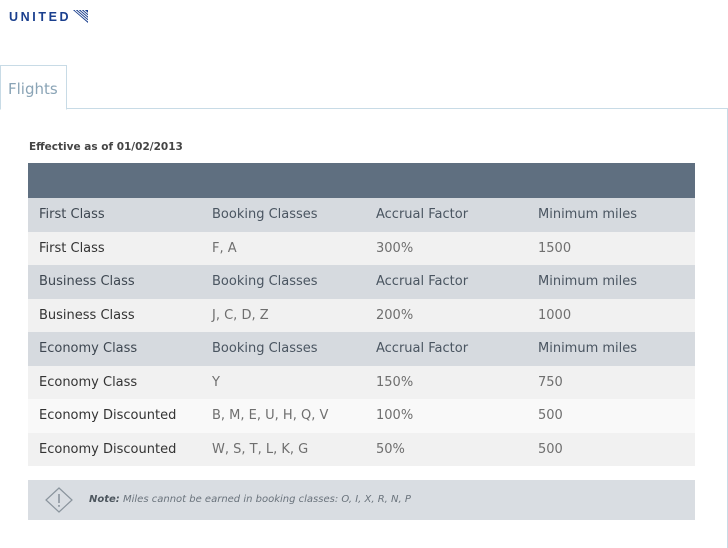  I want to click on accrual-factor-cell: 200%, so click(395, 315).